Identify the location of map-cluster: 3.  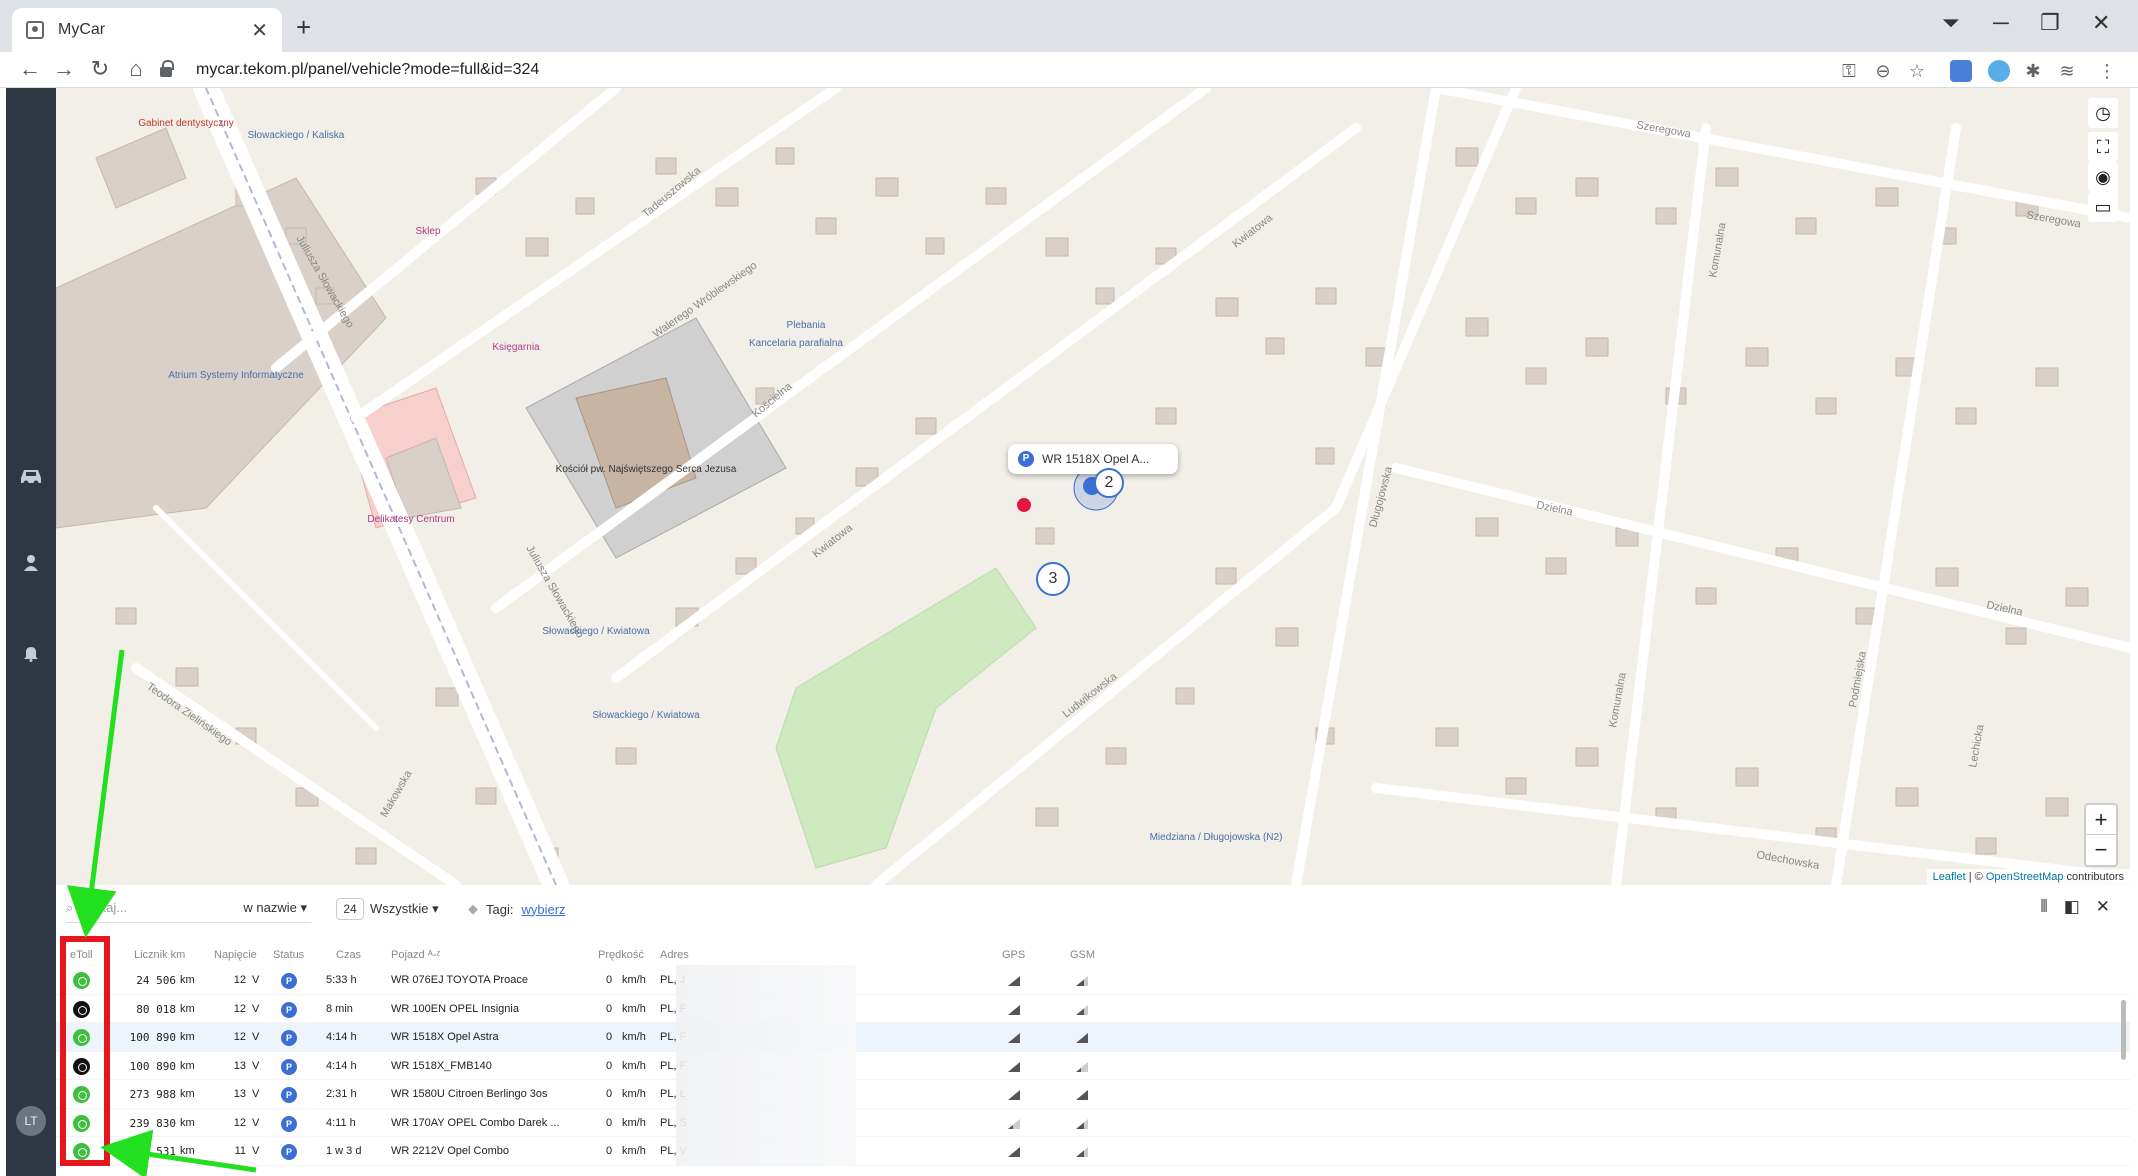
(1053, 579).